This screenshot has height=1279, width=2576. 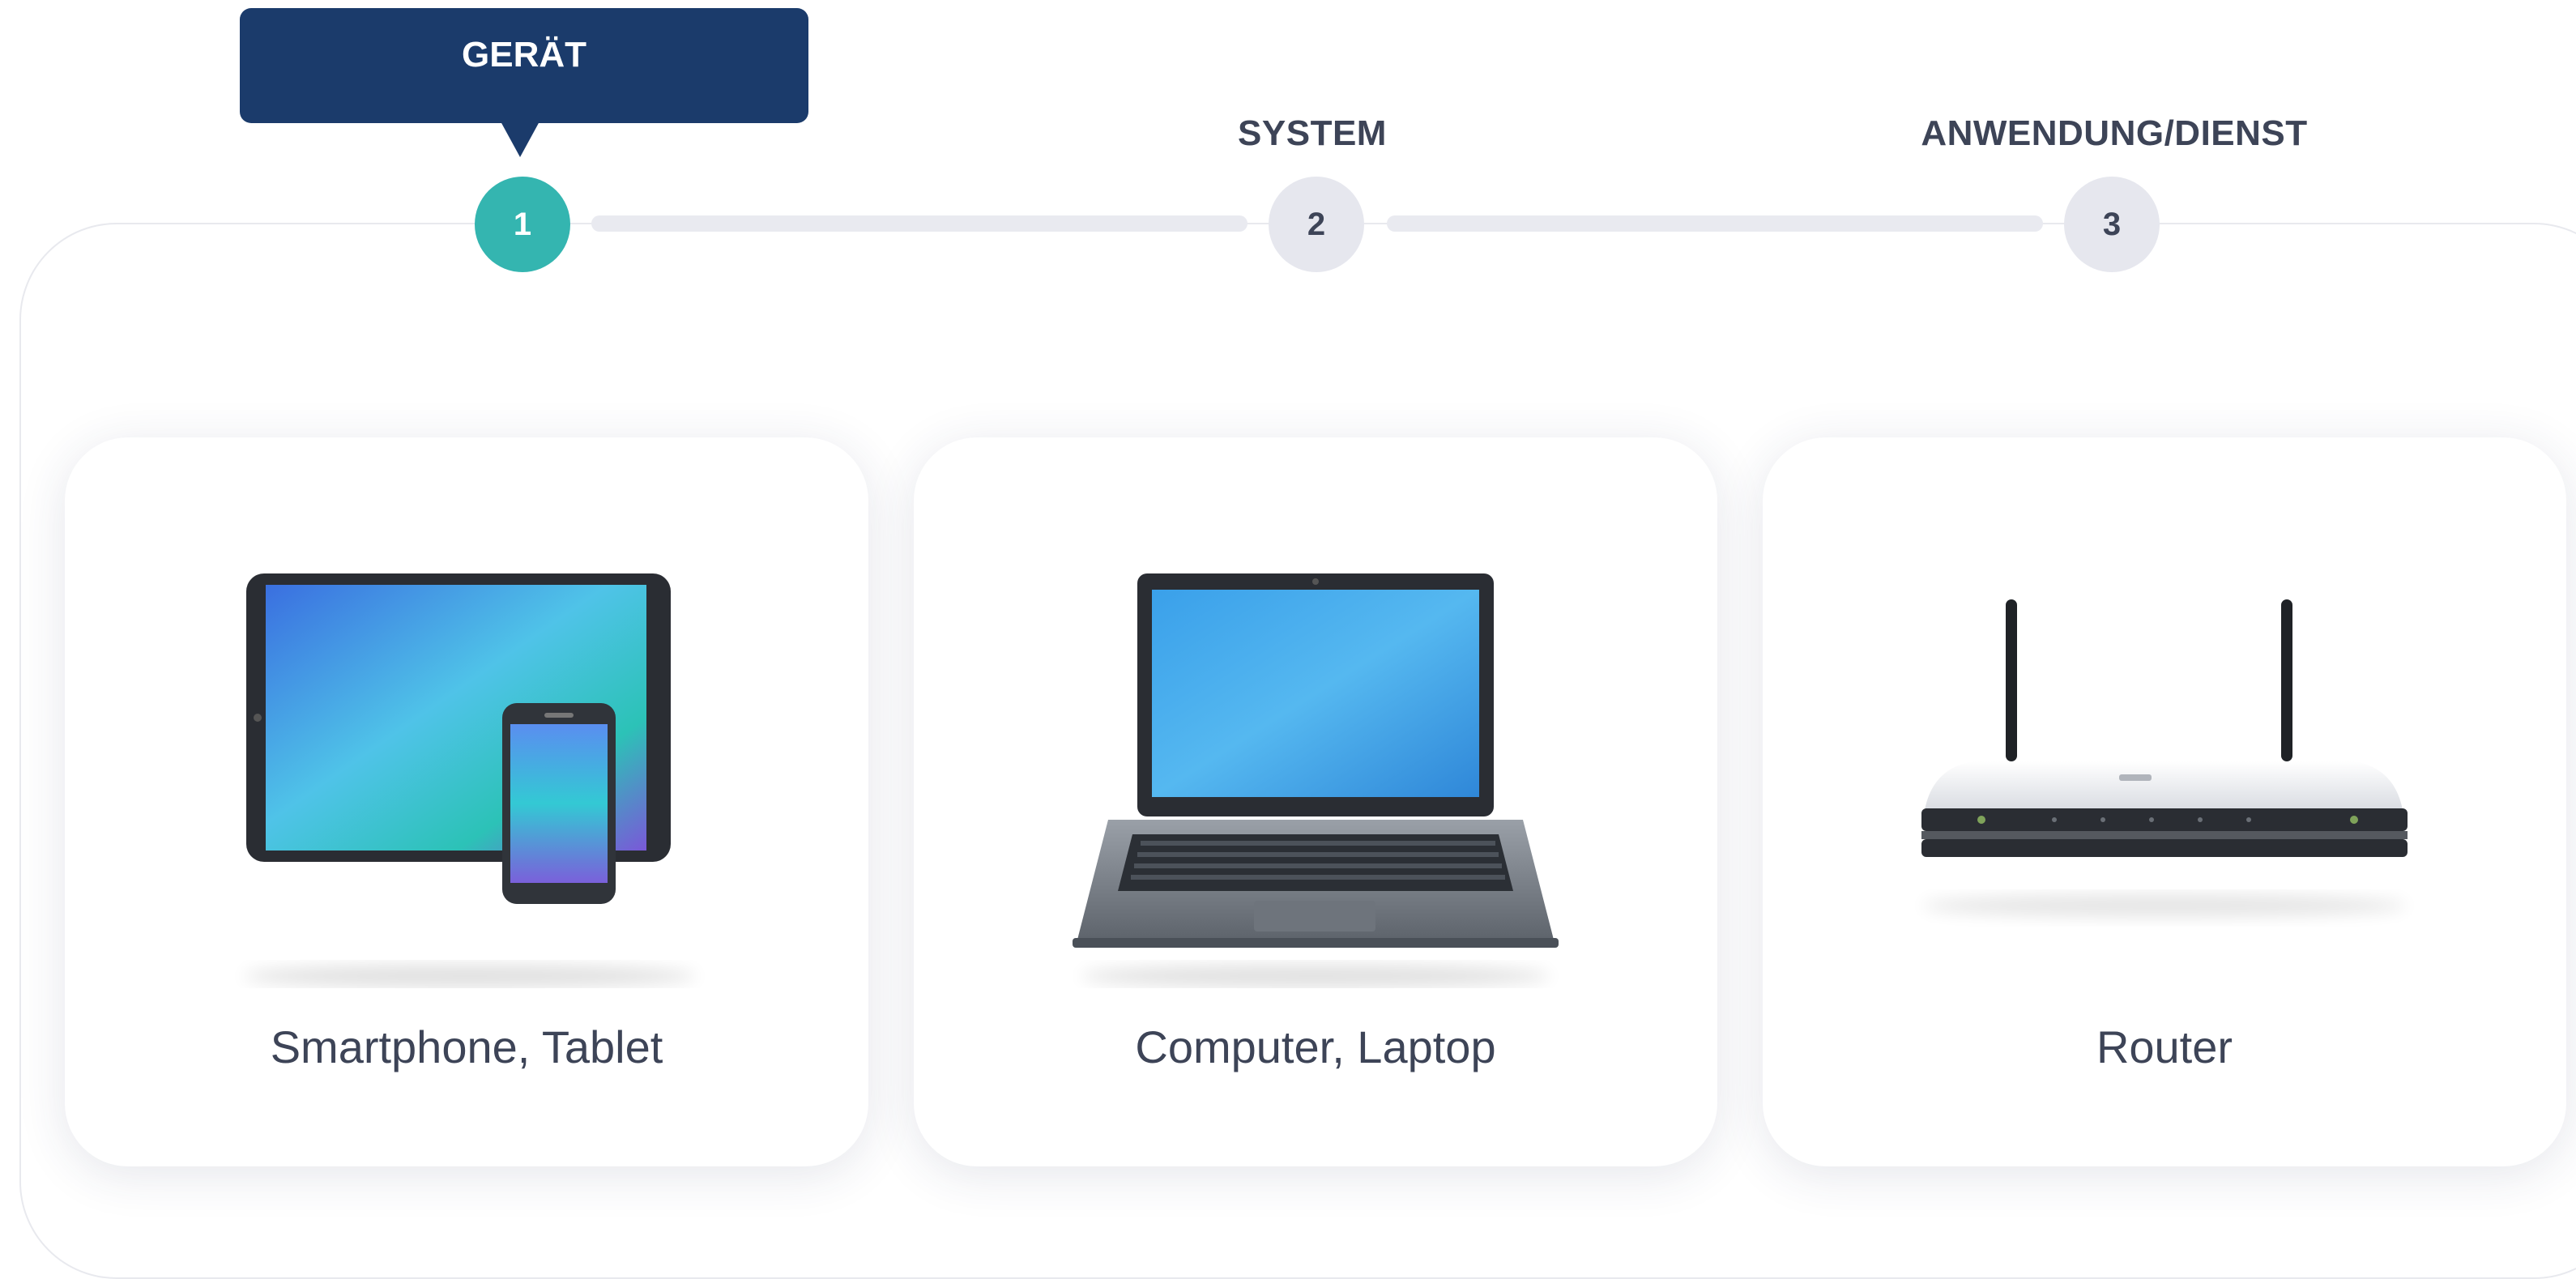 What do you see at coordinates (522, 224) in the screenshot?
I see `step-1-circle: 1` at bounding box center [522, 224].